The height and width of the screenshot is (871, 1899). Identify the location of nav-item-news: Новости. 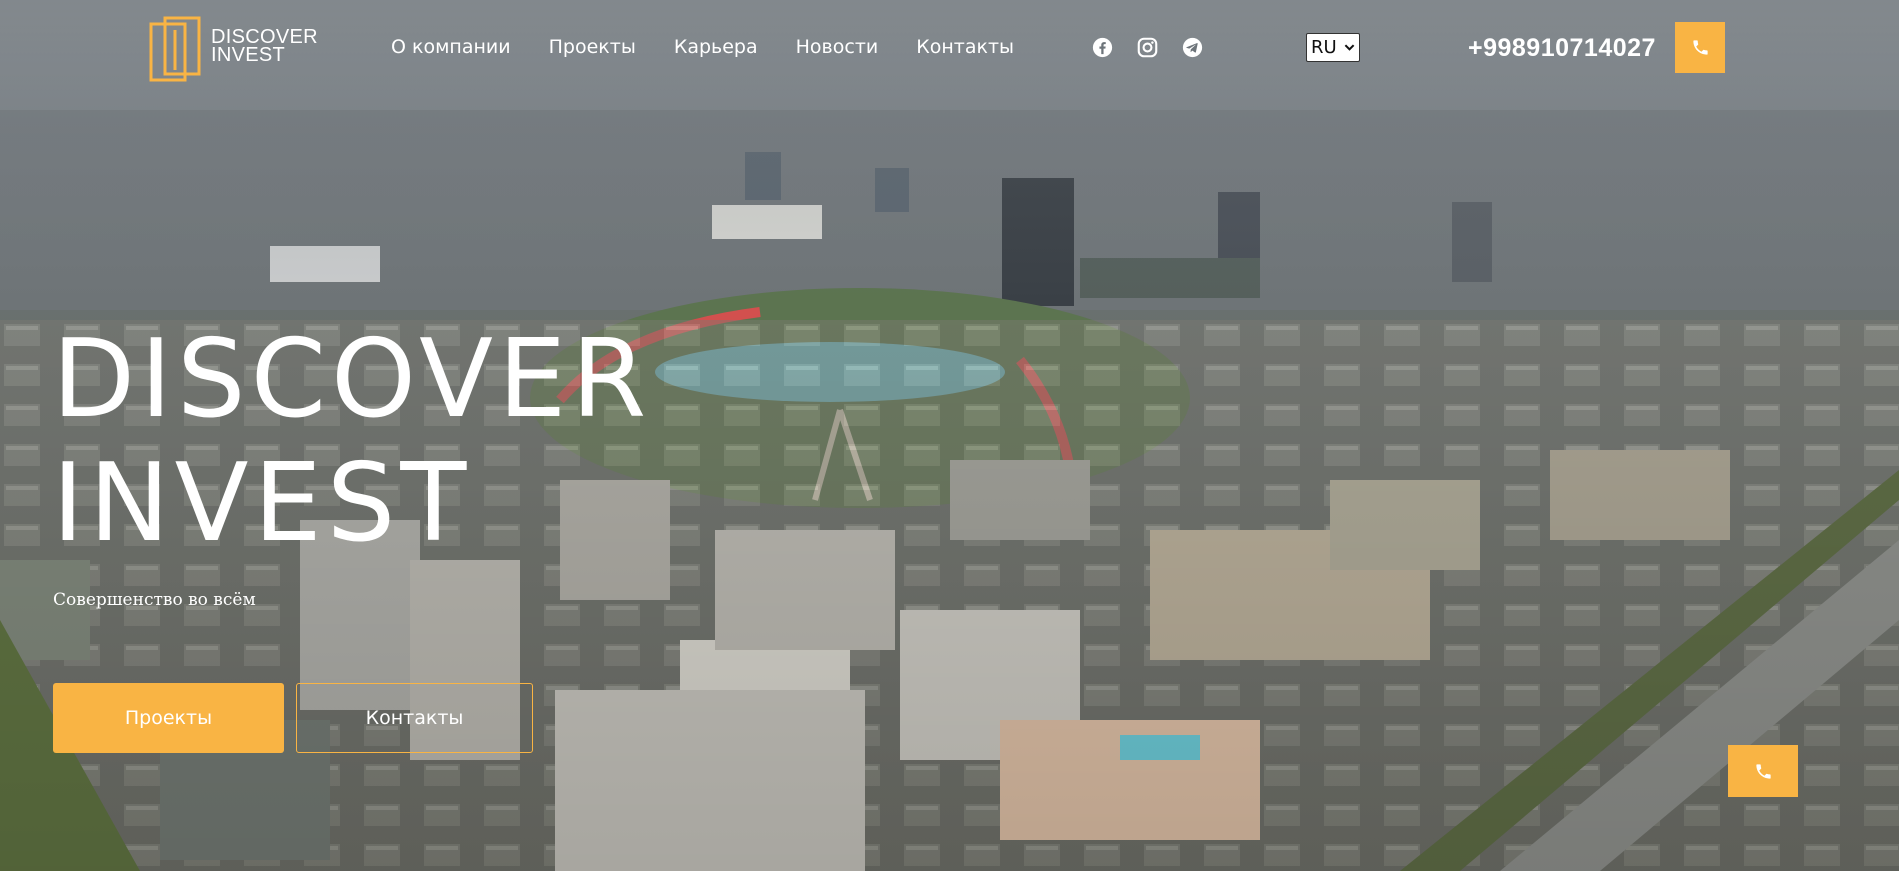
(837, 47).